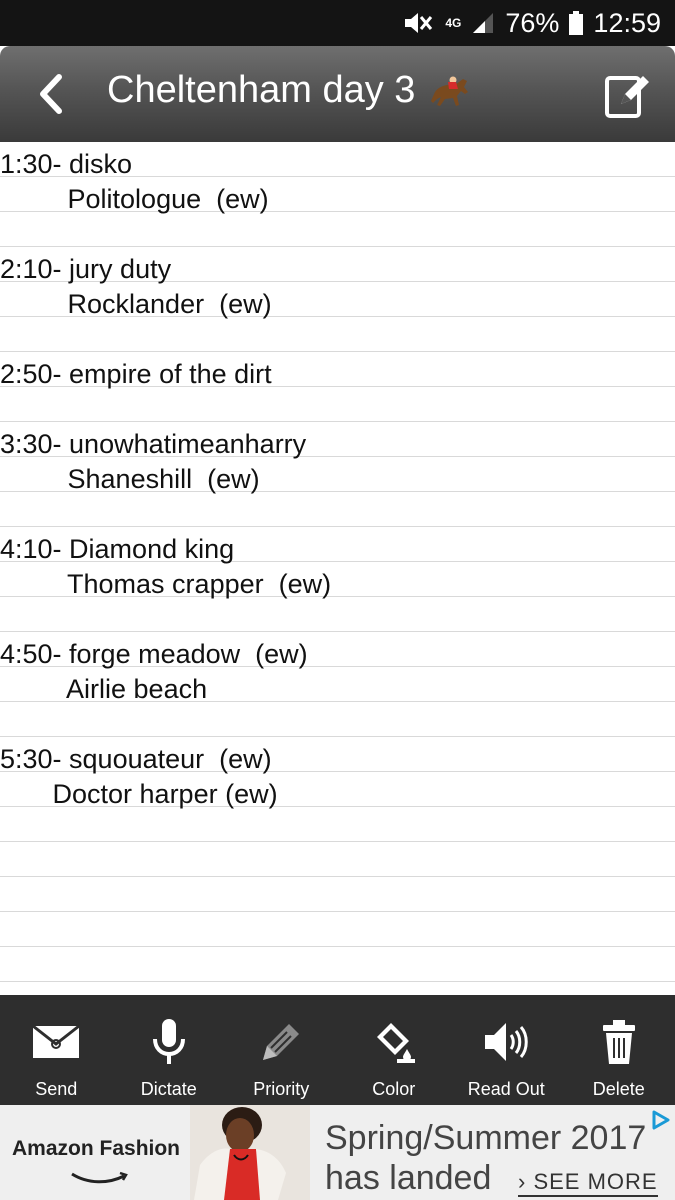  What do you see at coordinates (139, 794) in the screenshot?
I see `note-line: Doctor harper (ew)` at bounding box center [139, 794].